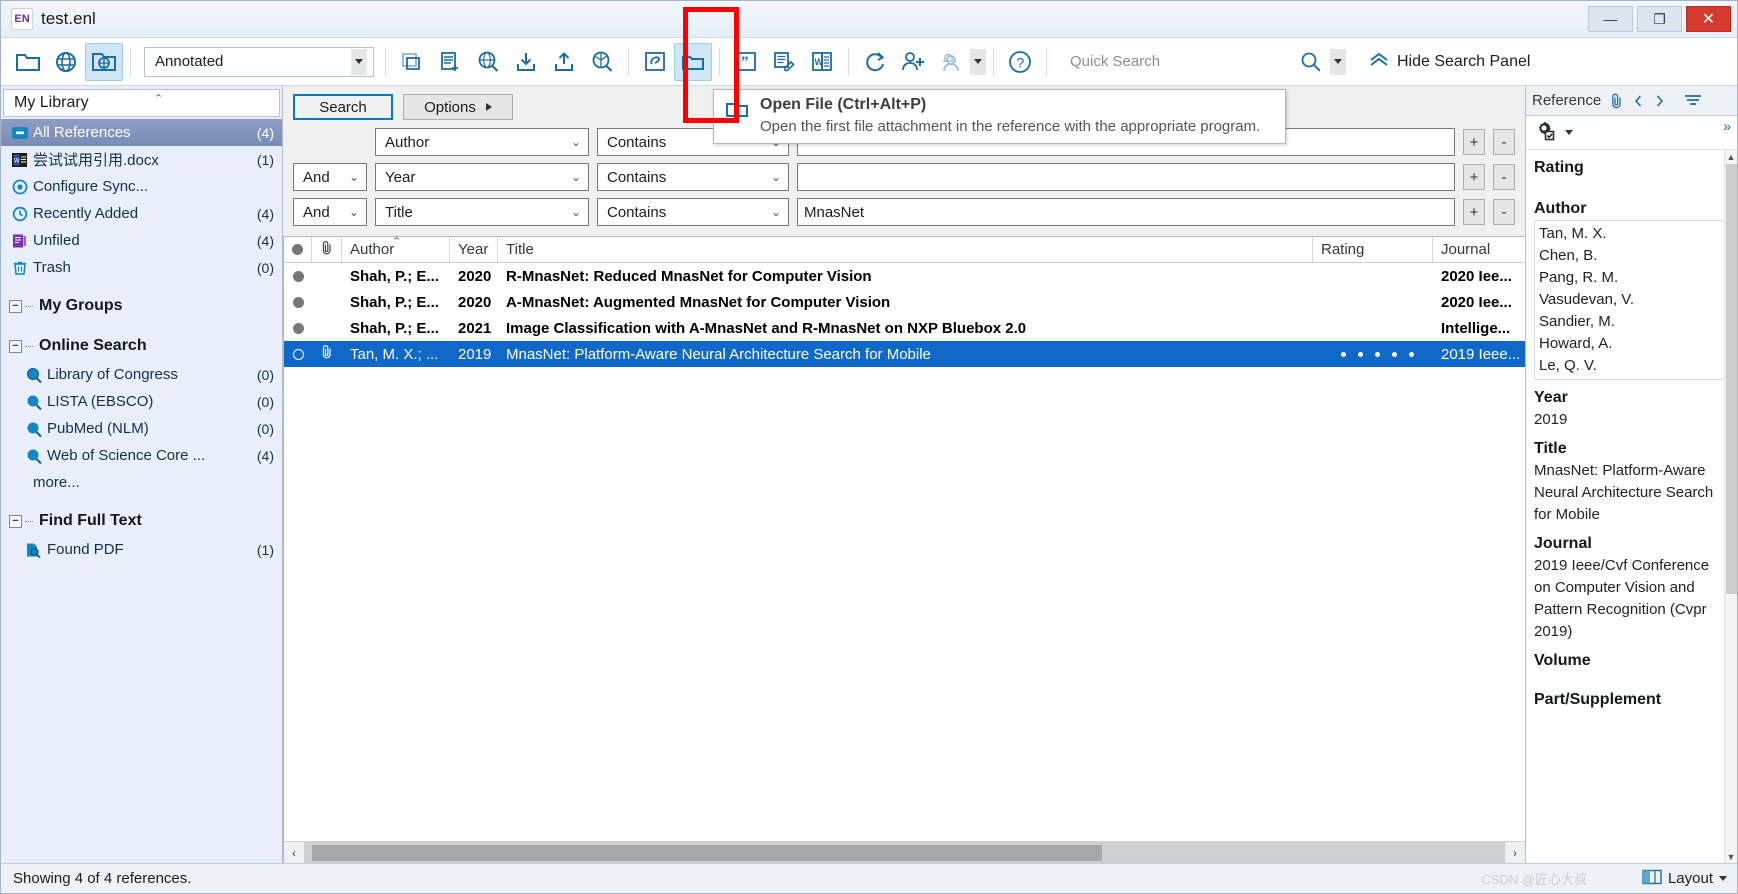 Image resolution: width=1738 pixels, height=894 pixels. Describe the element at coordinates (1338, 61) in the screenshot. I see `quick-search-dropdown-icon` at that location.